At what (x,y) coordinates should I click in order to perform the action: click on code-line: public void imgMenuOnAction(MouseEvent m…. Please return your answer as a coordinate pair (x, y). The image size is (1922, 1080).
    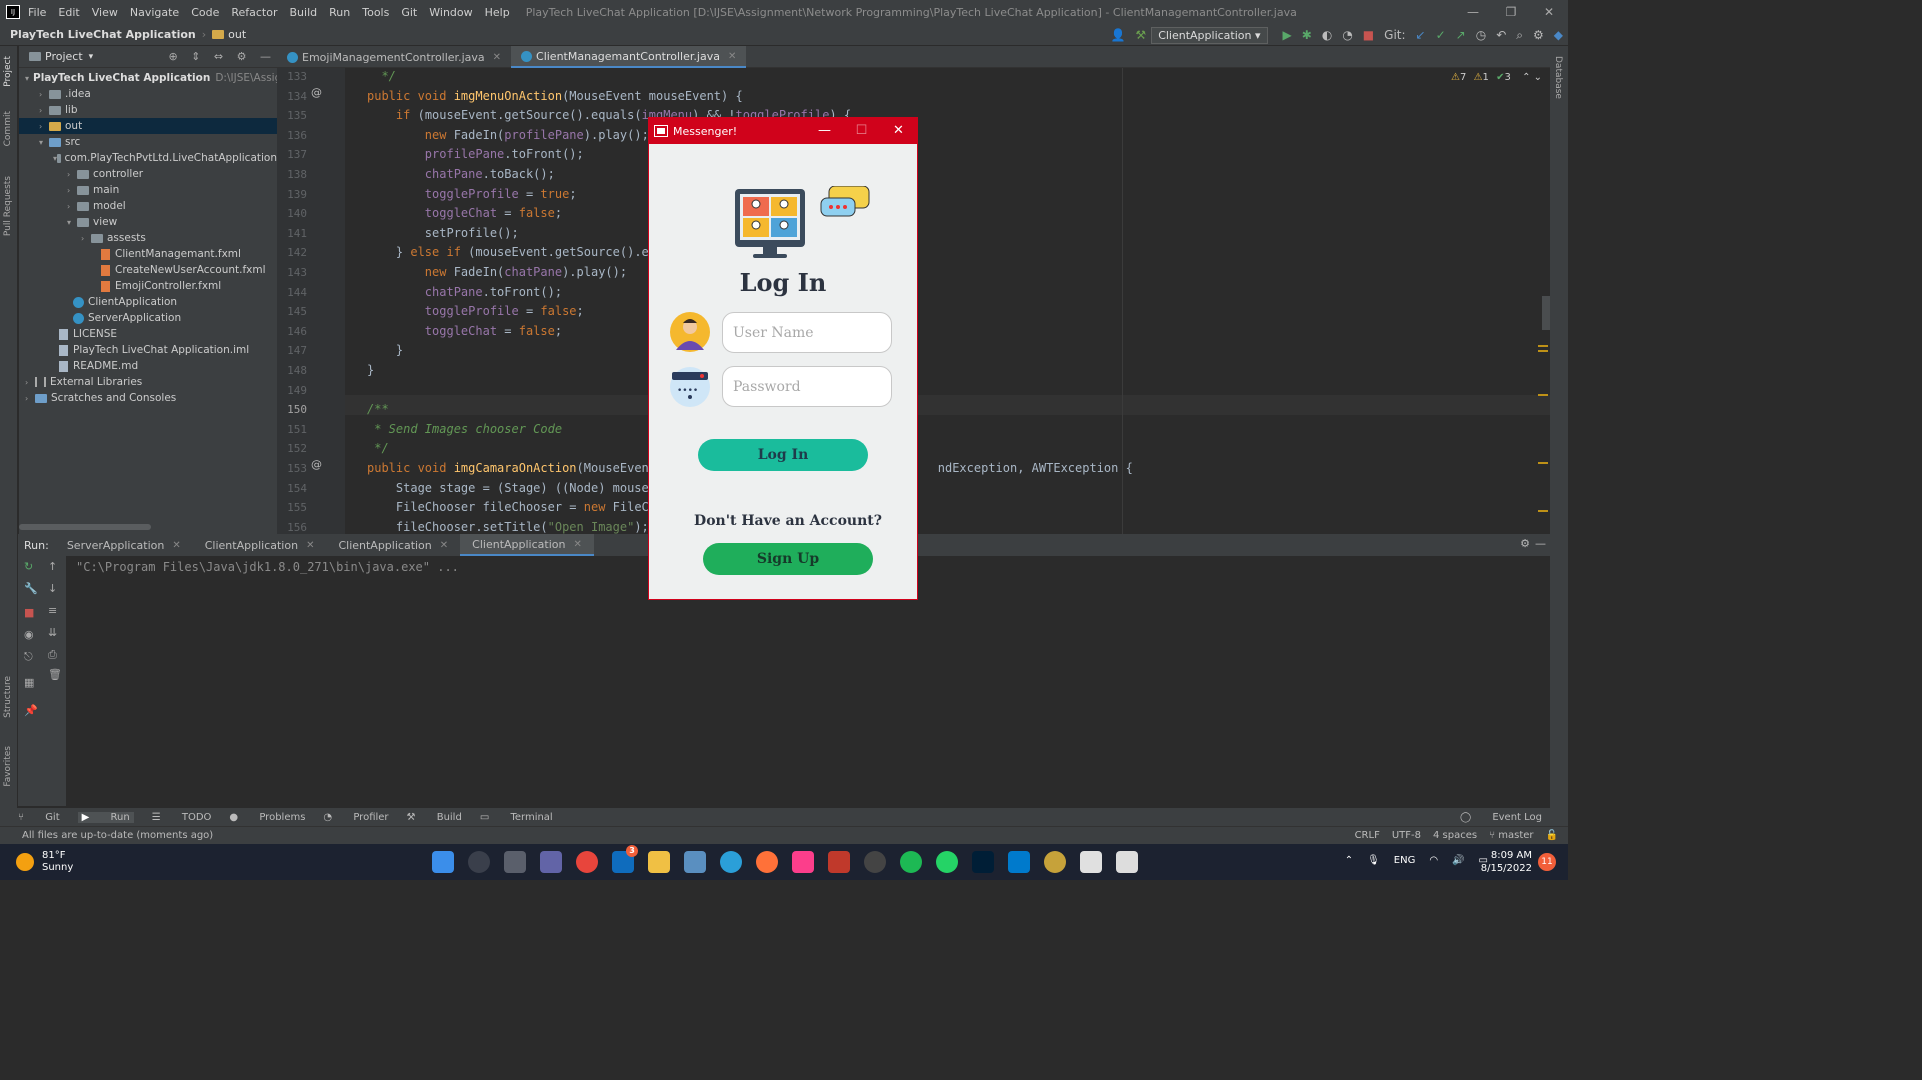
    Looking at the image, I should click on (555, 96).